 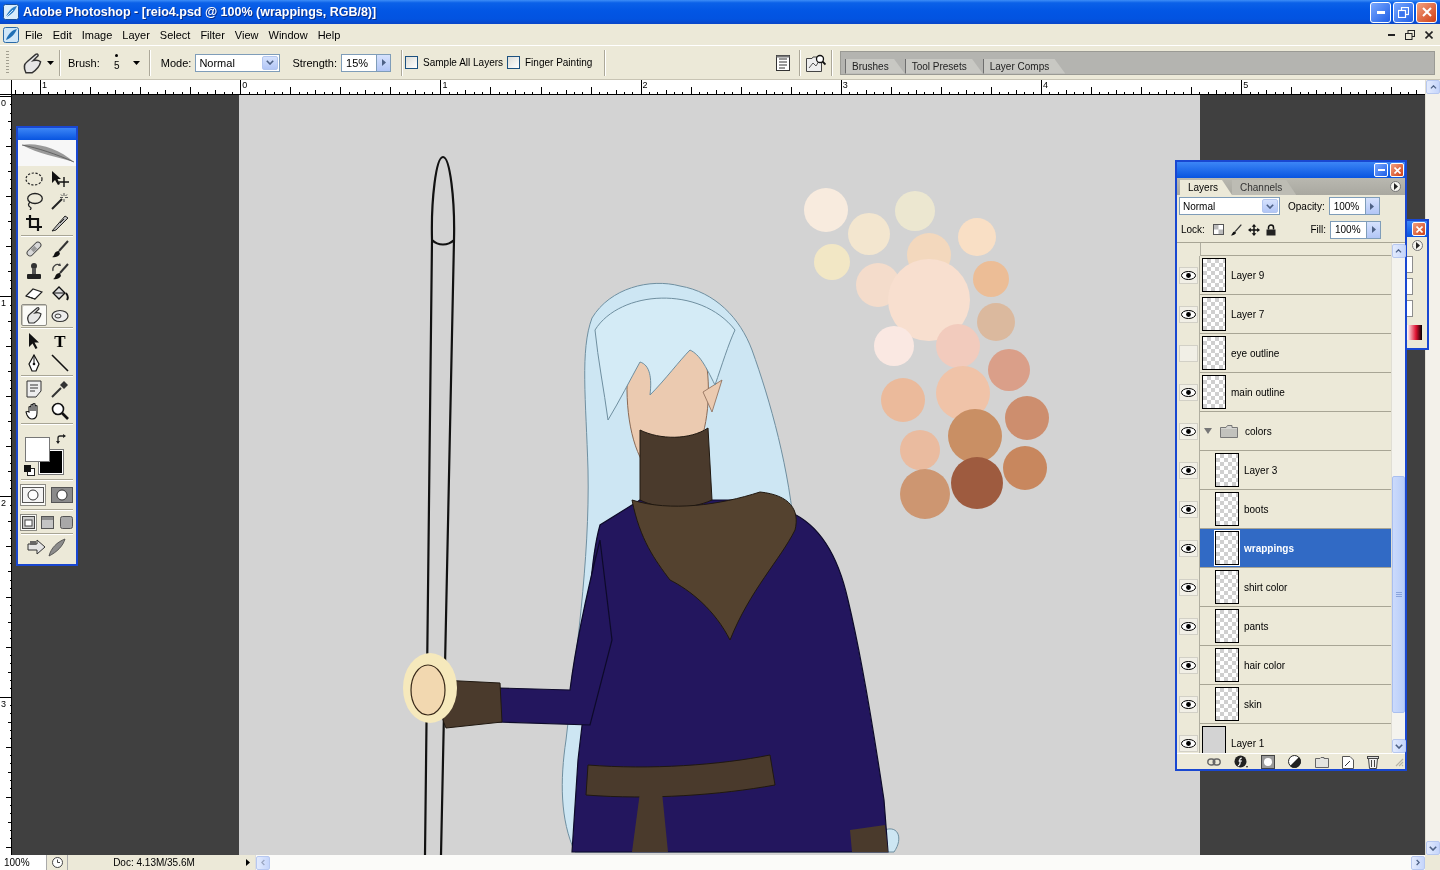 What do you see at coordinates (559, 62) in the screenshot?
I see `checkbox-label: Finger Painting` at bounding box center [559, 62].